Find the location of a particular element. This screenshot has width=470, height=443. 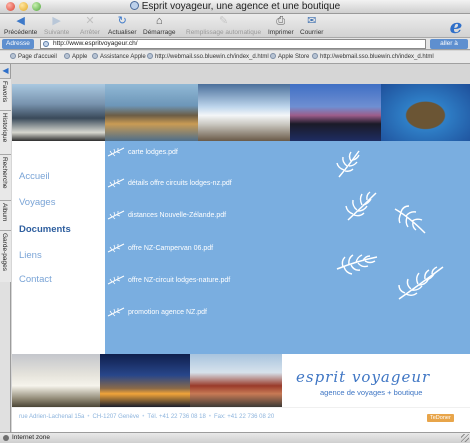

browser-logo-icon: e is located at coordinates (456, 26).